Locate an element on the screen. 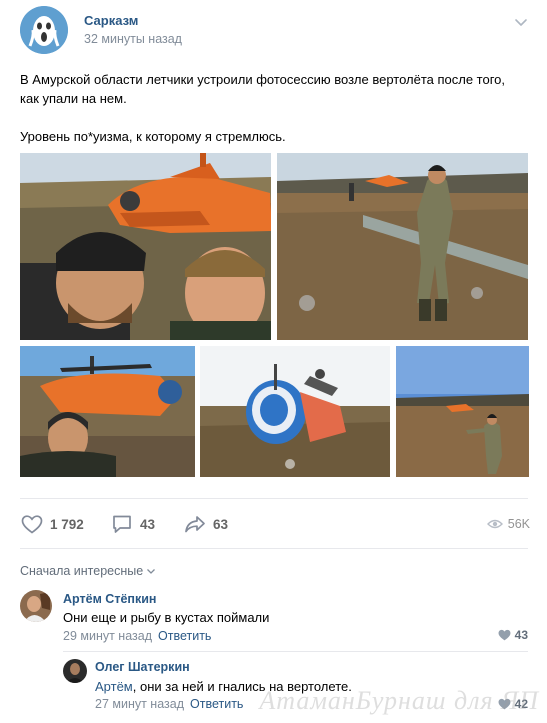 The height and width of the screenshot is (723, 547). comment-meta: 27 минут назад Ответить is located at coordinates (169, 704).